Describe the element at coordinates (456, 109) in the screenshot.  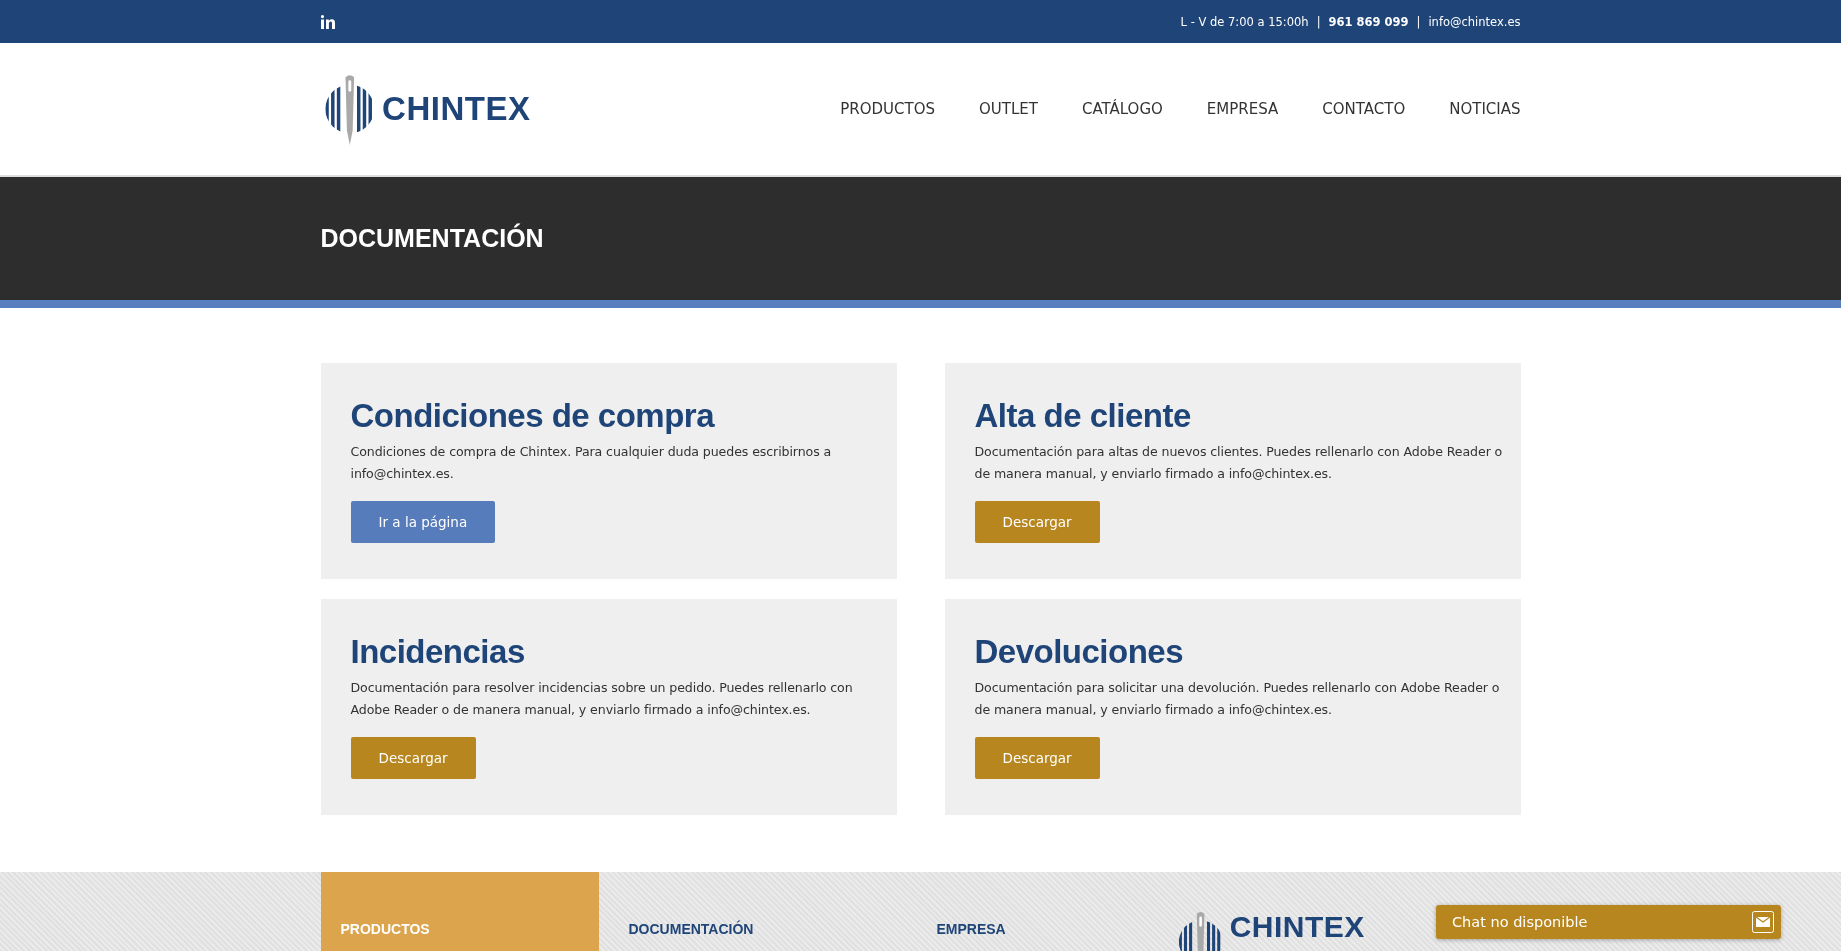
I see `logo-text: CHINTEX` at that location.